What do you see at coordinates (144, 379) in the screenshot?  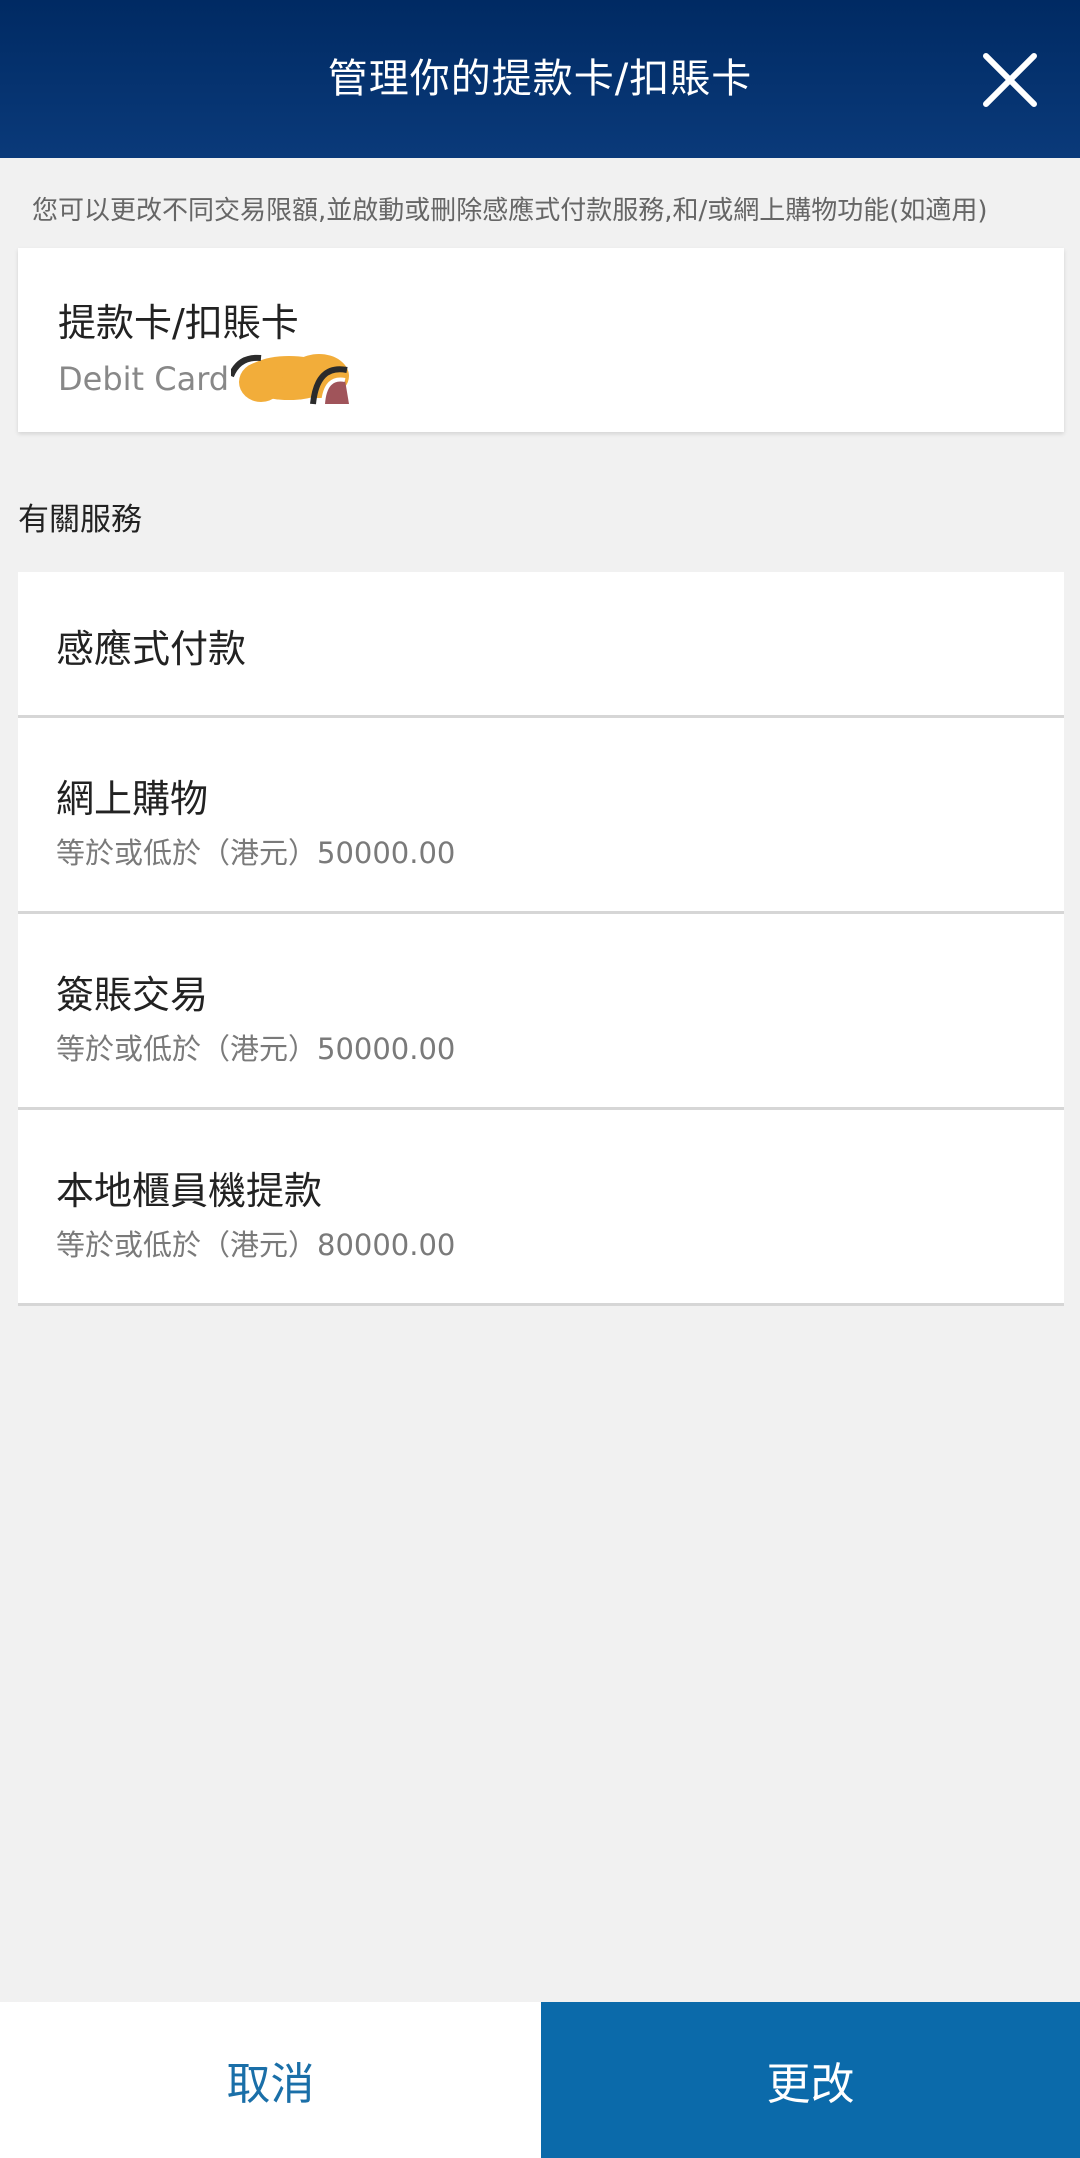 I see `card-type-label: Debit Card` at bounding box center [144, 379].